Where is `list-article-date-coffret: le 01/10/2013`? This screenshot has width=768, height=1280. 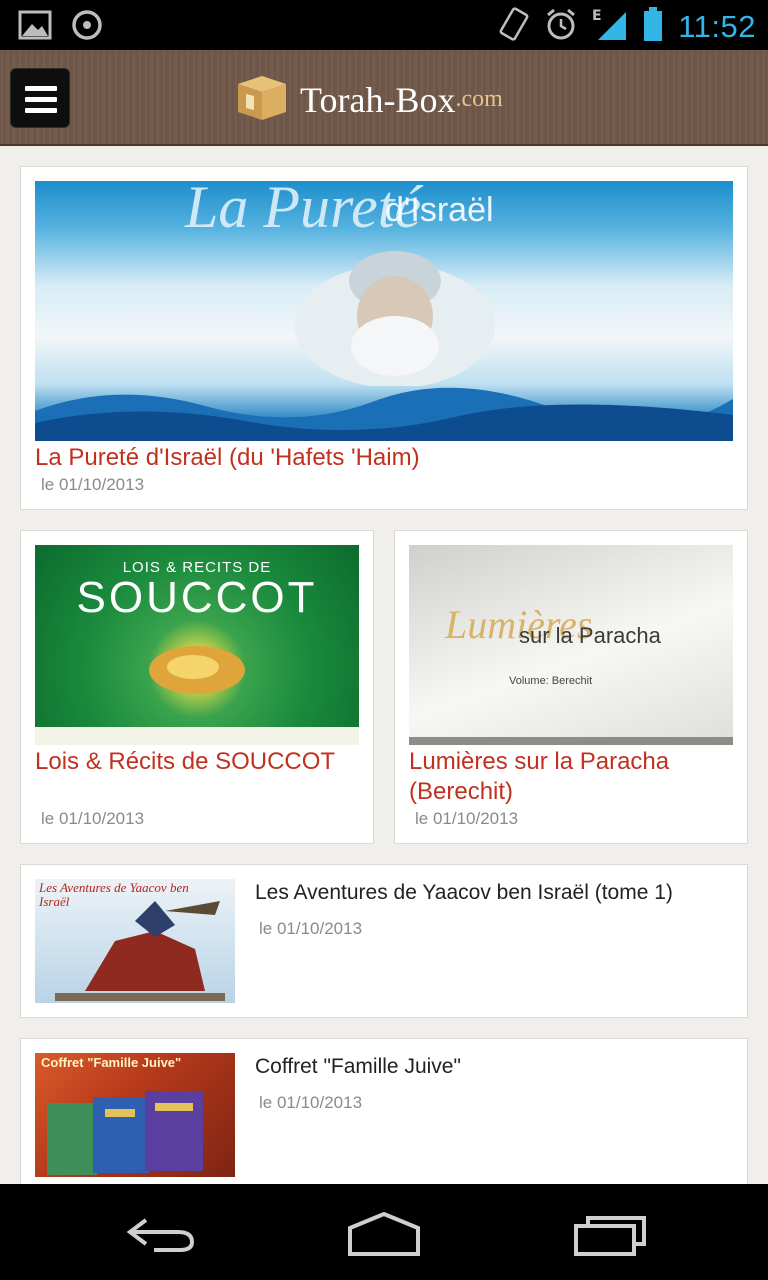
list-article-date-coffret: le 01/10/2013 is located at coordinates (311, 1102).